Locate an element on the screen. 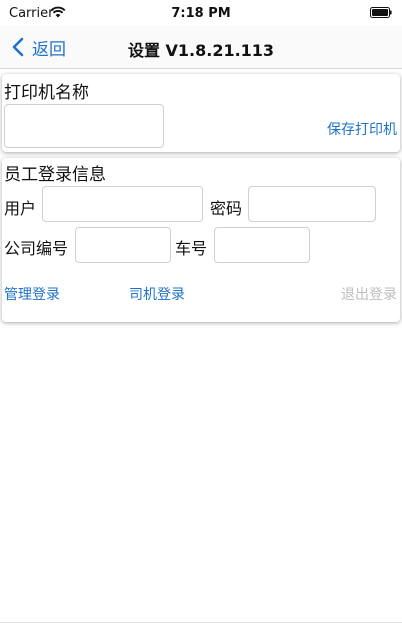 The width and height of the screenshot is (402, 625). password-label: 密码 is located at coordinates (226, 208).